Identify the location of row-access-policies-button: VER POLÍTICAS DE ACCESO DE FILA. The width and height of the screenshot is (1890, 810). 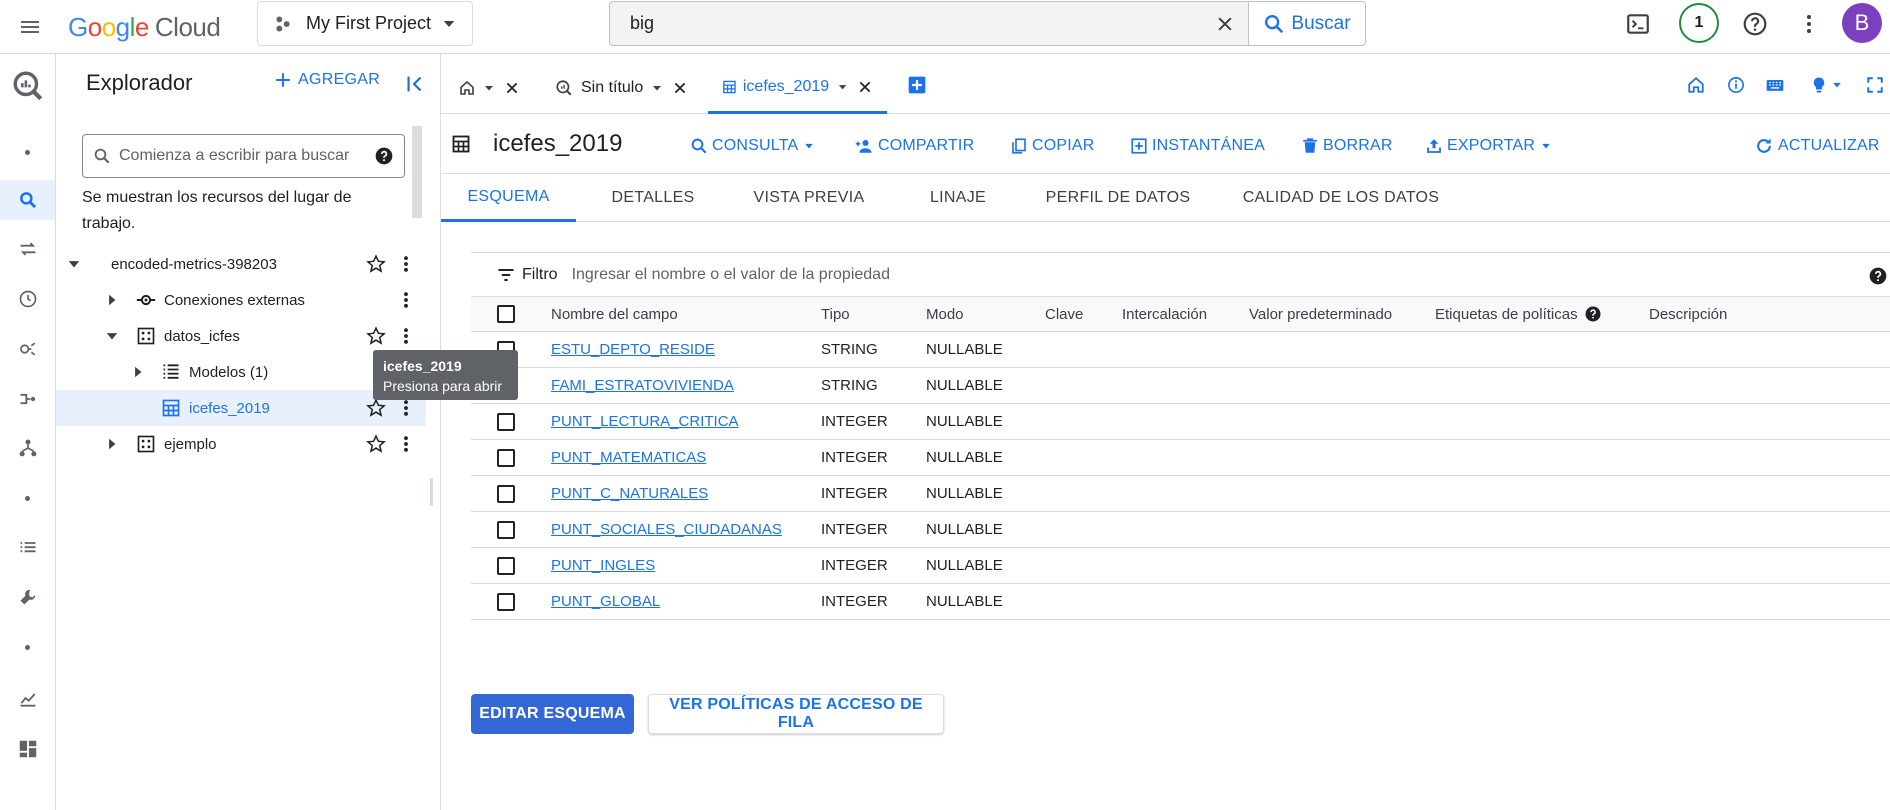
(796, 714).